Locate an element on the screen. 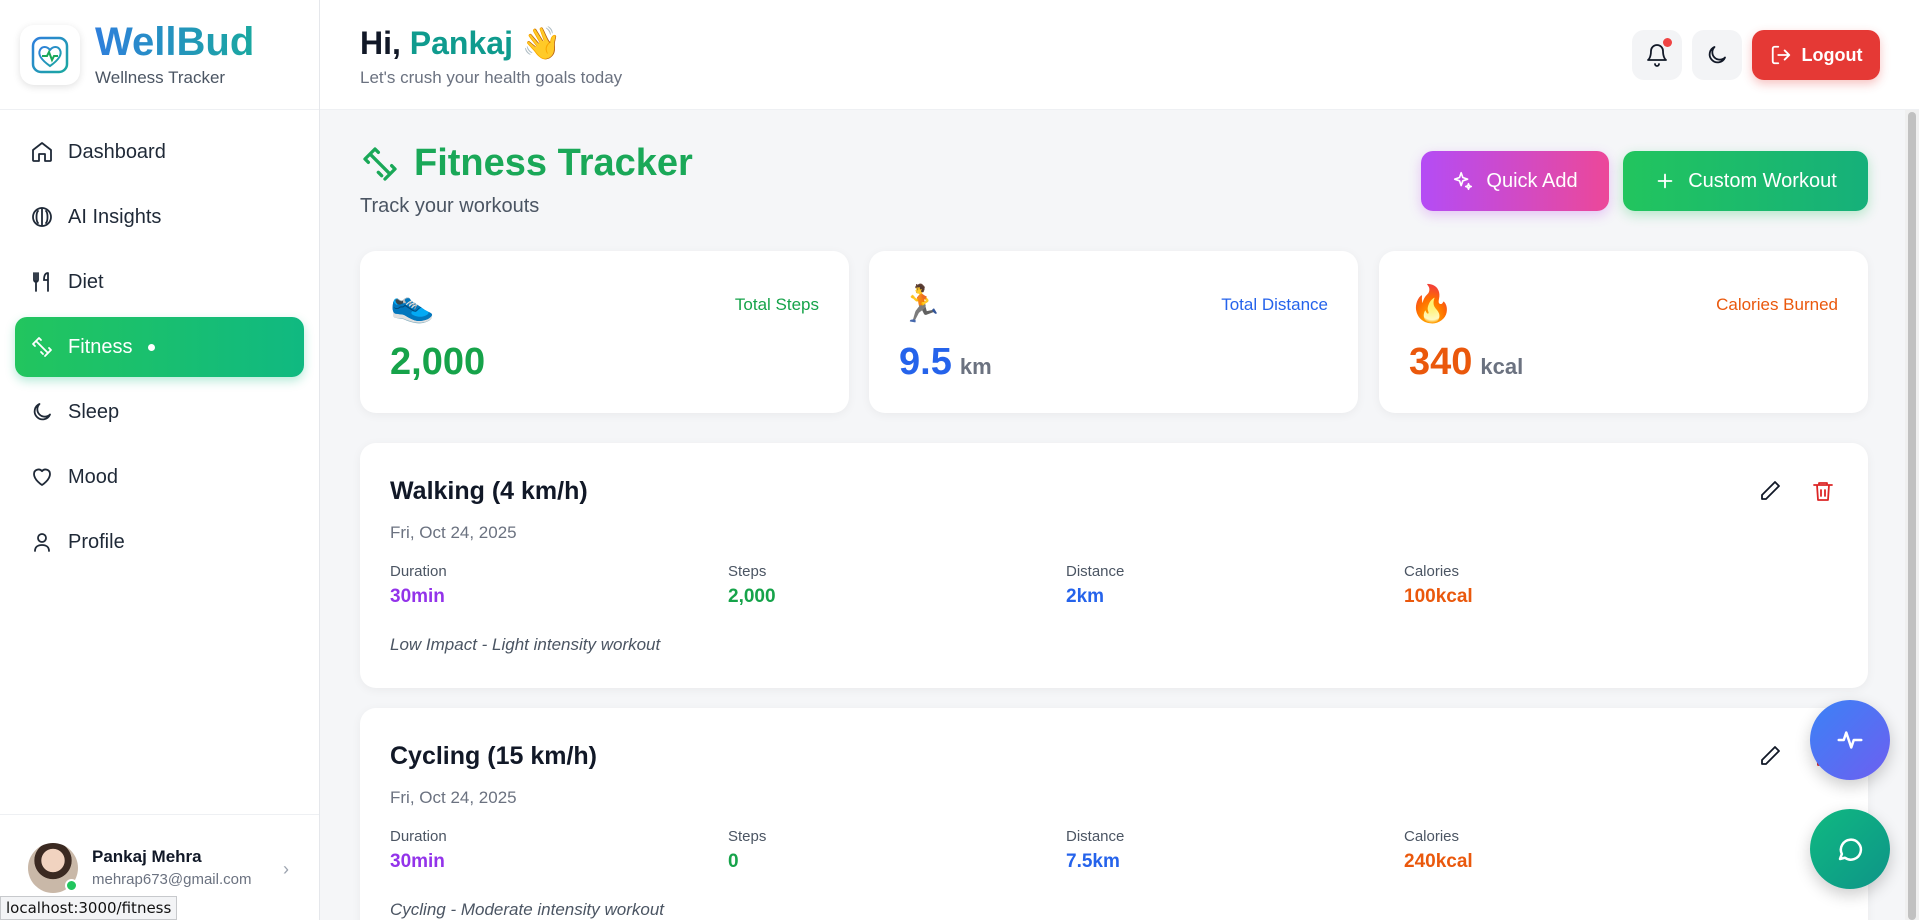 This screenshot has height=920, width=1919. runner-icon: 🏃 is located at coordinates (921, 303).